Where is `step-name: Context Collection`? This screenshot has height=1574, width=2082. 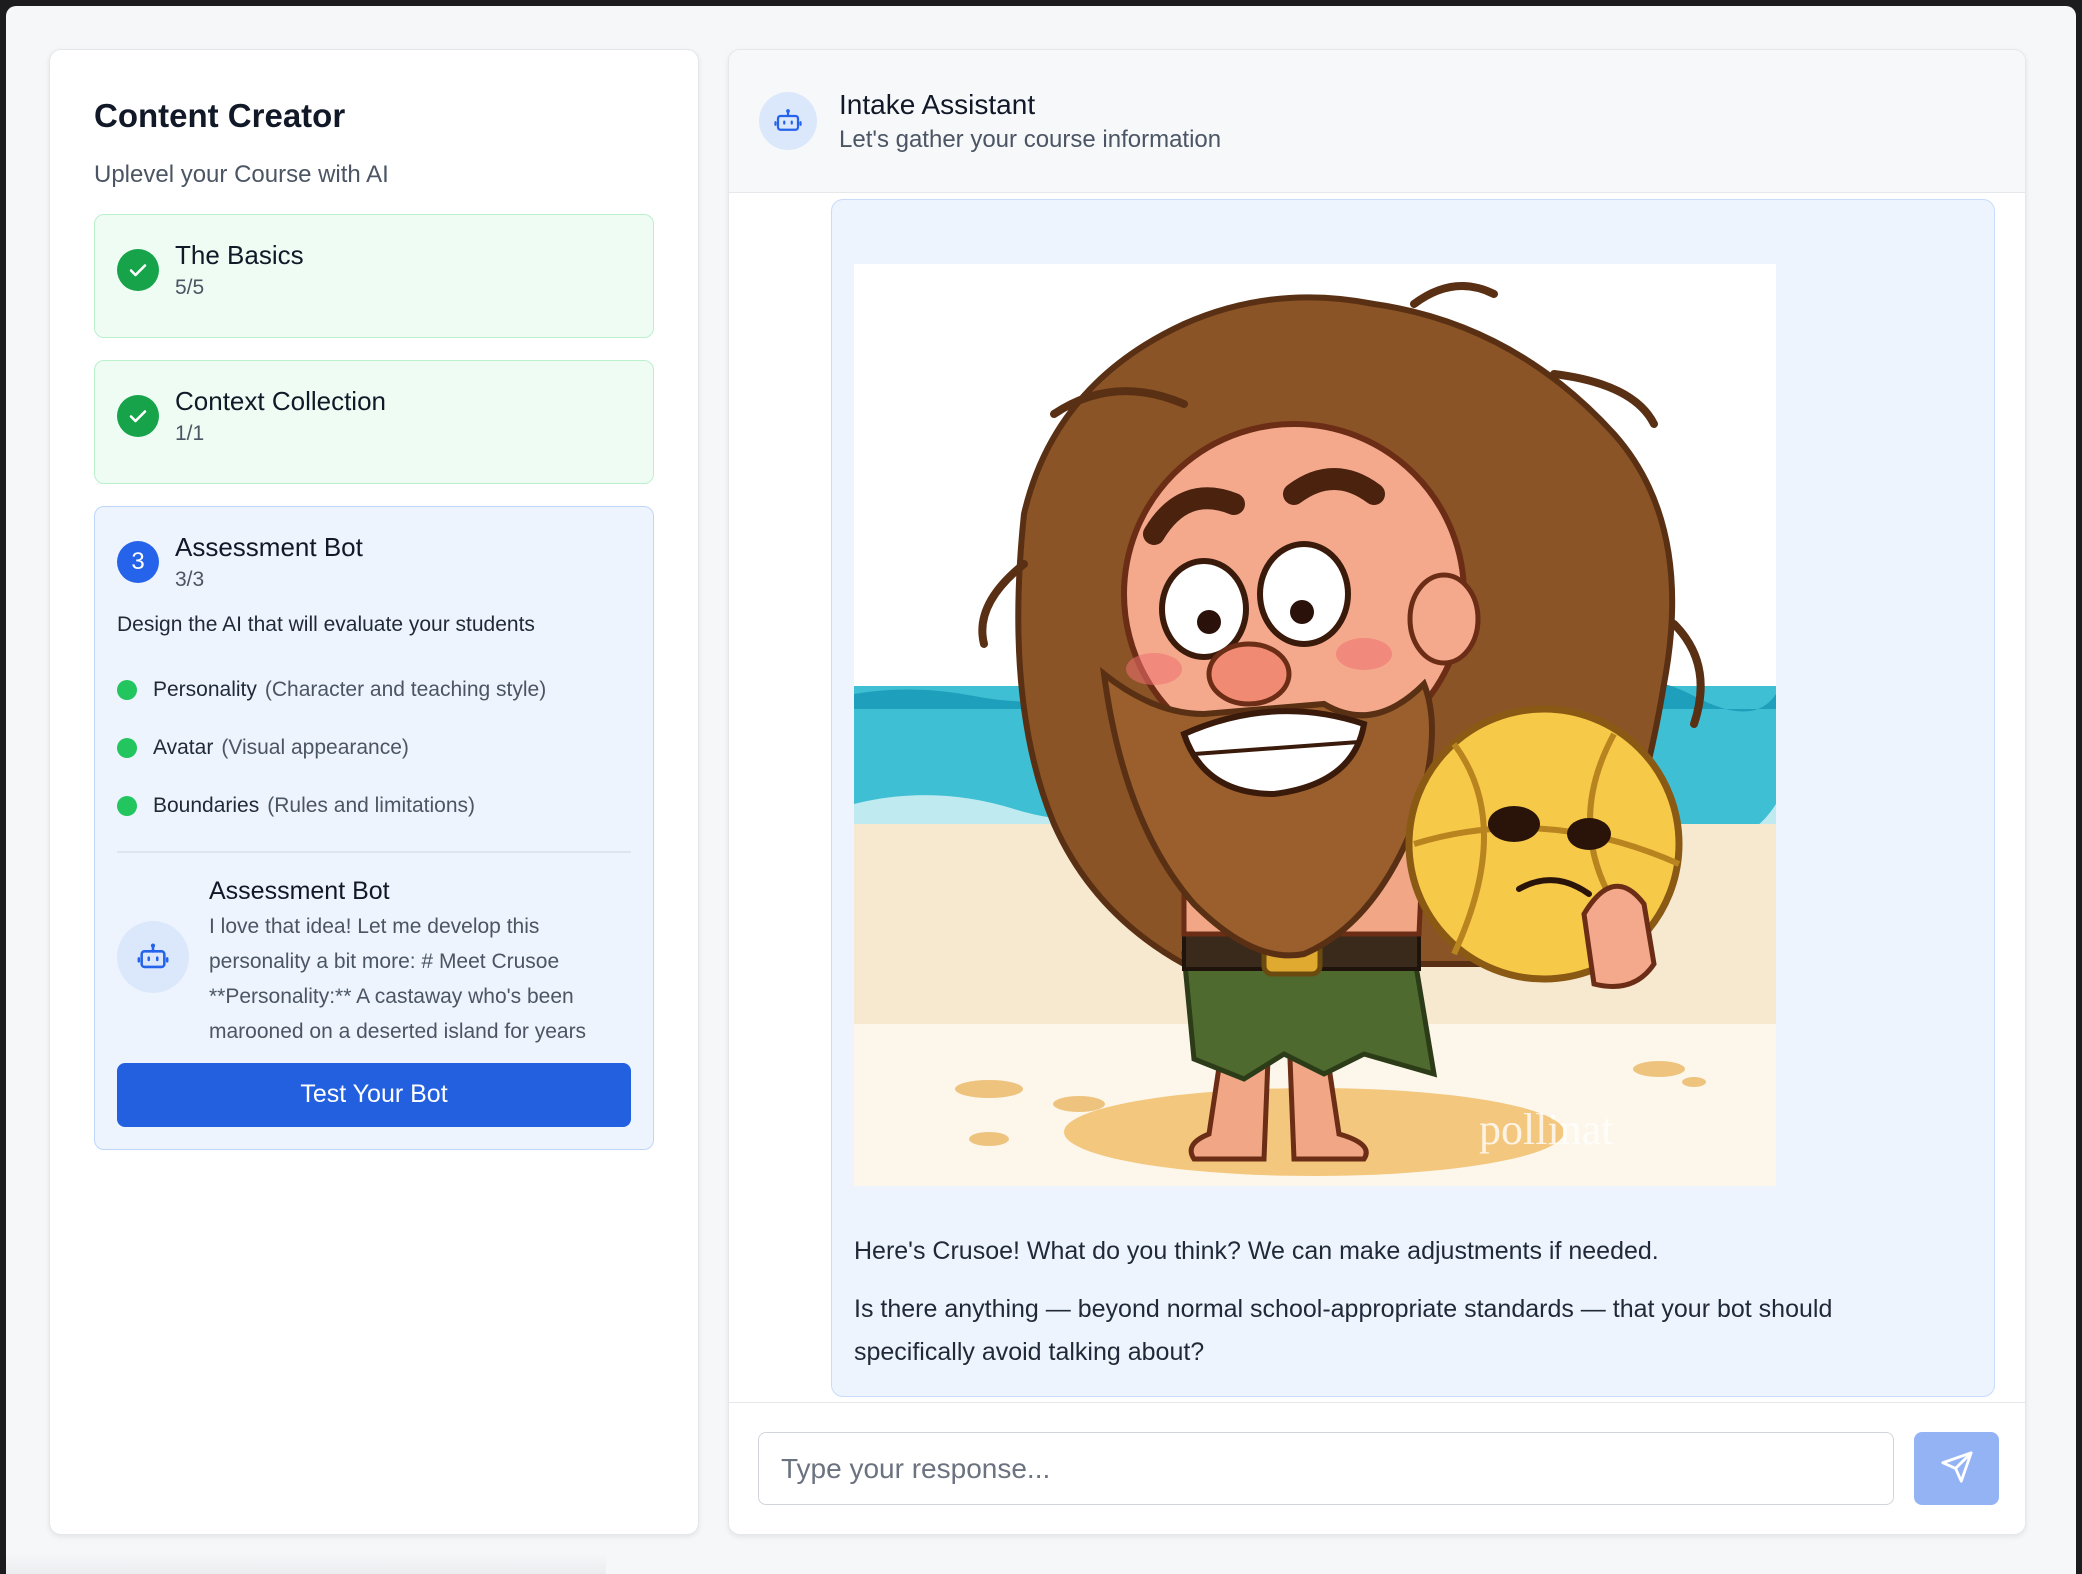
step-name: Context Collection is located at coordinates (280, 401).